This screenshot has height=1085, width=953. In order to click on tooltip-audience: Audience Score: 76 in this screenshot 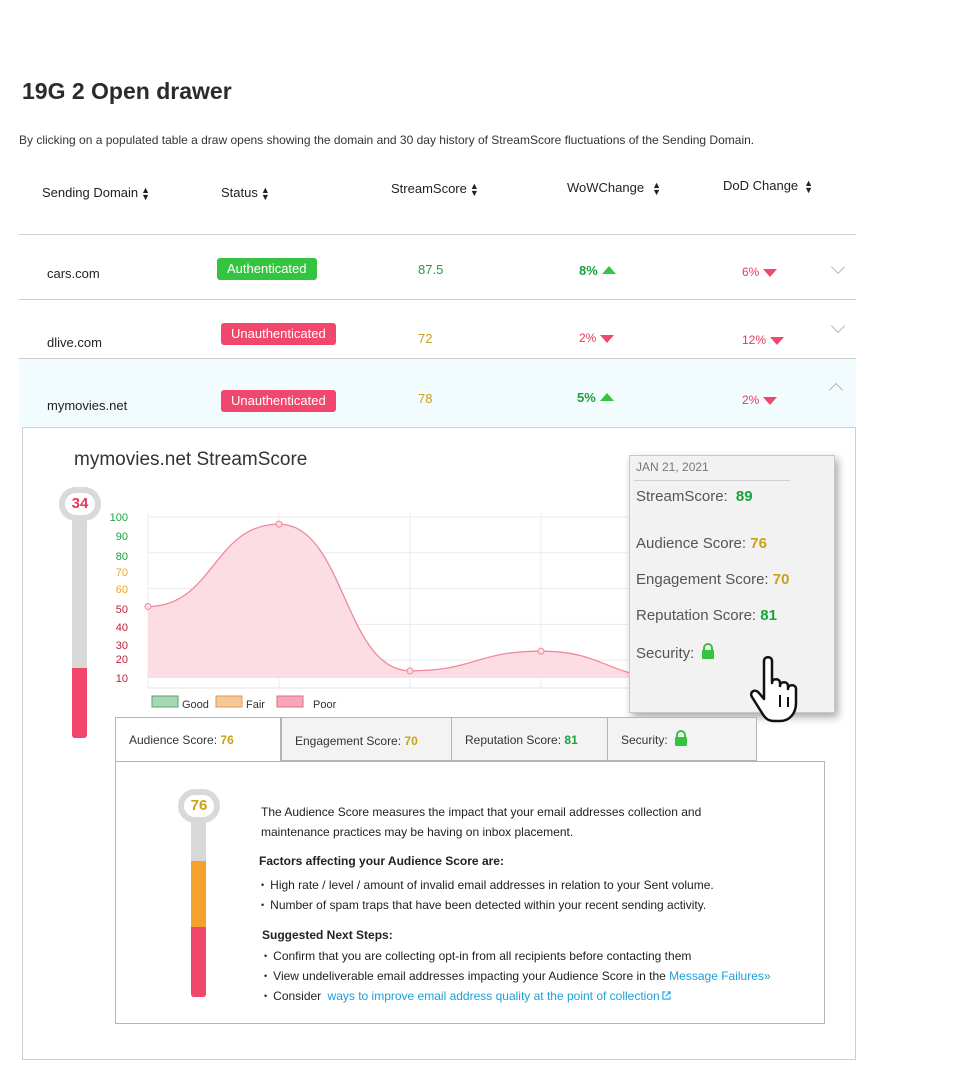, I will do `click(701, 543)`.